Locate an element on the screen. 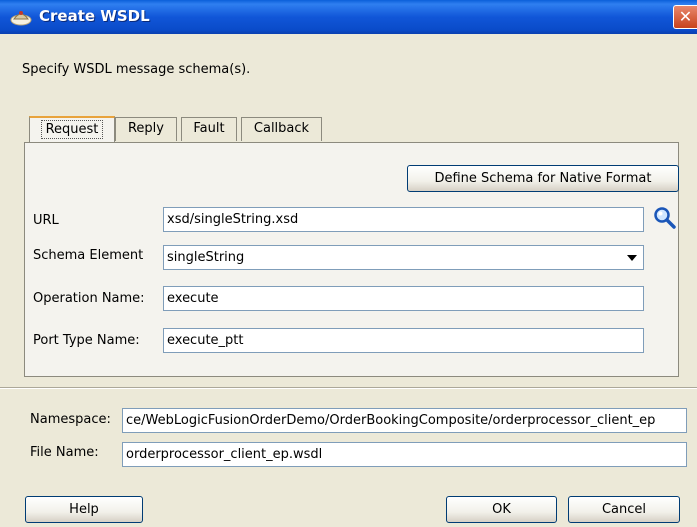  tab-fault-label: Fault is located at coordinates (209, 128).